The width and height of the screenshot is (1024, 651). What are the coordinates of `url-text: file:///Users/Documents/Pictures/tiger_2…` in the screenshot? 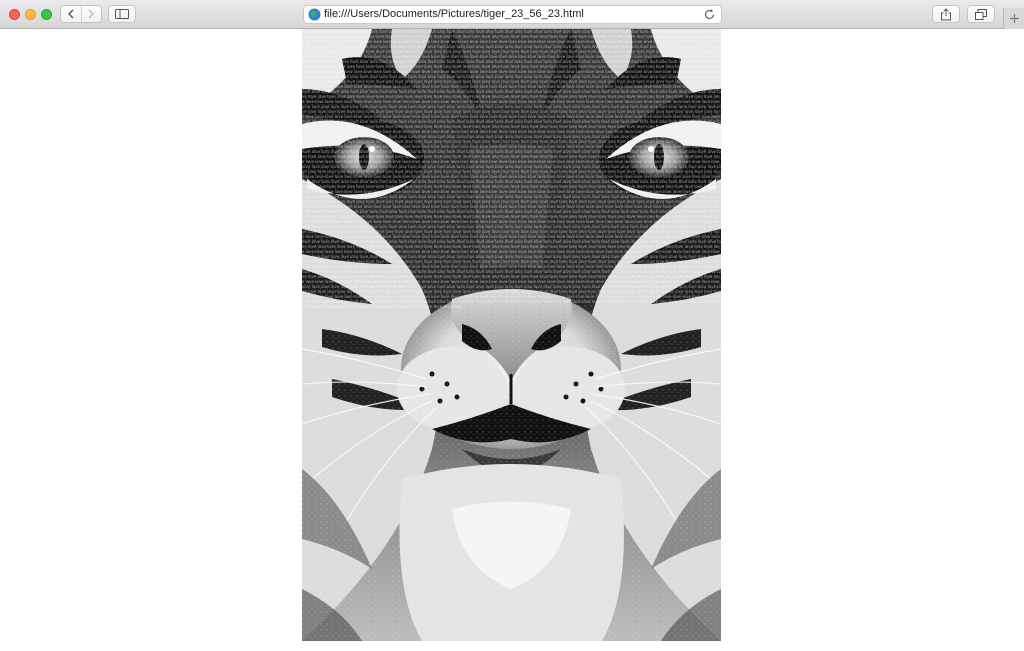 It's located at (454, 14).